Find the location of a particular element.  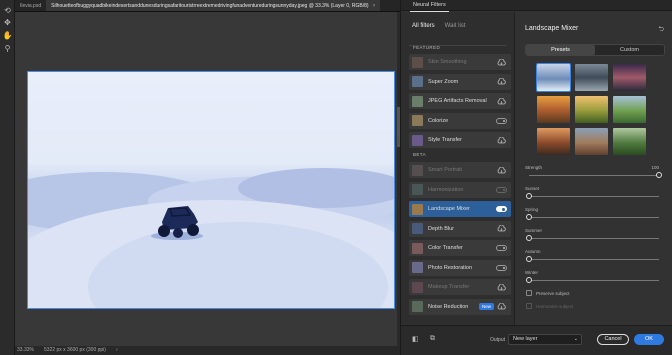

canvas-rotate-icon: ⟲ is located at coordinates (7, 10).